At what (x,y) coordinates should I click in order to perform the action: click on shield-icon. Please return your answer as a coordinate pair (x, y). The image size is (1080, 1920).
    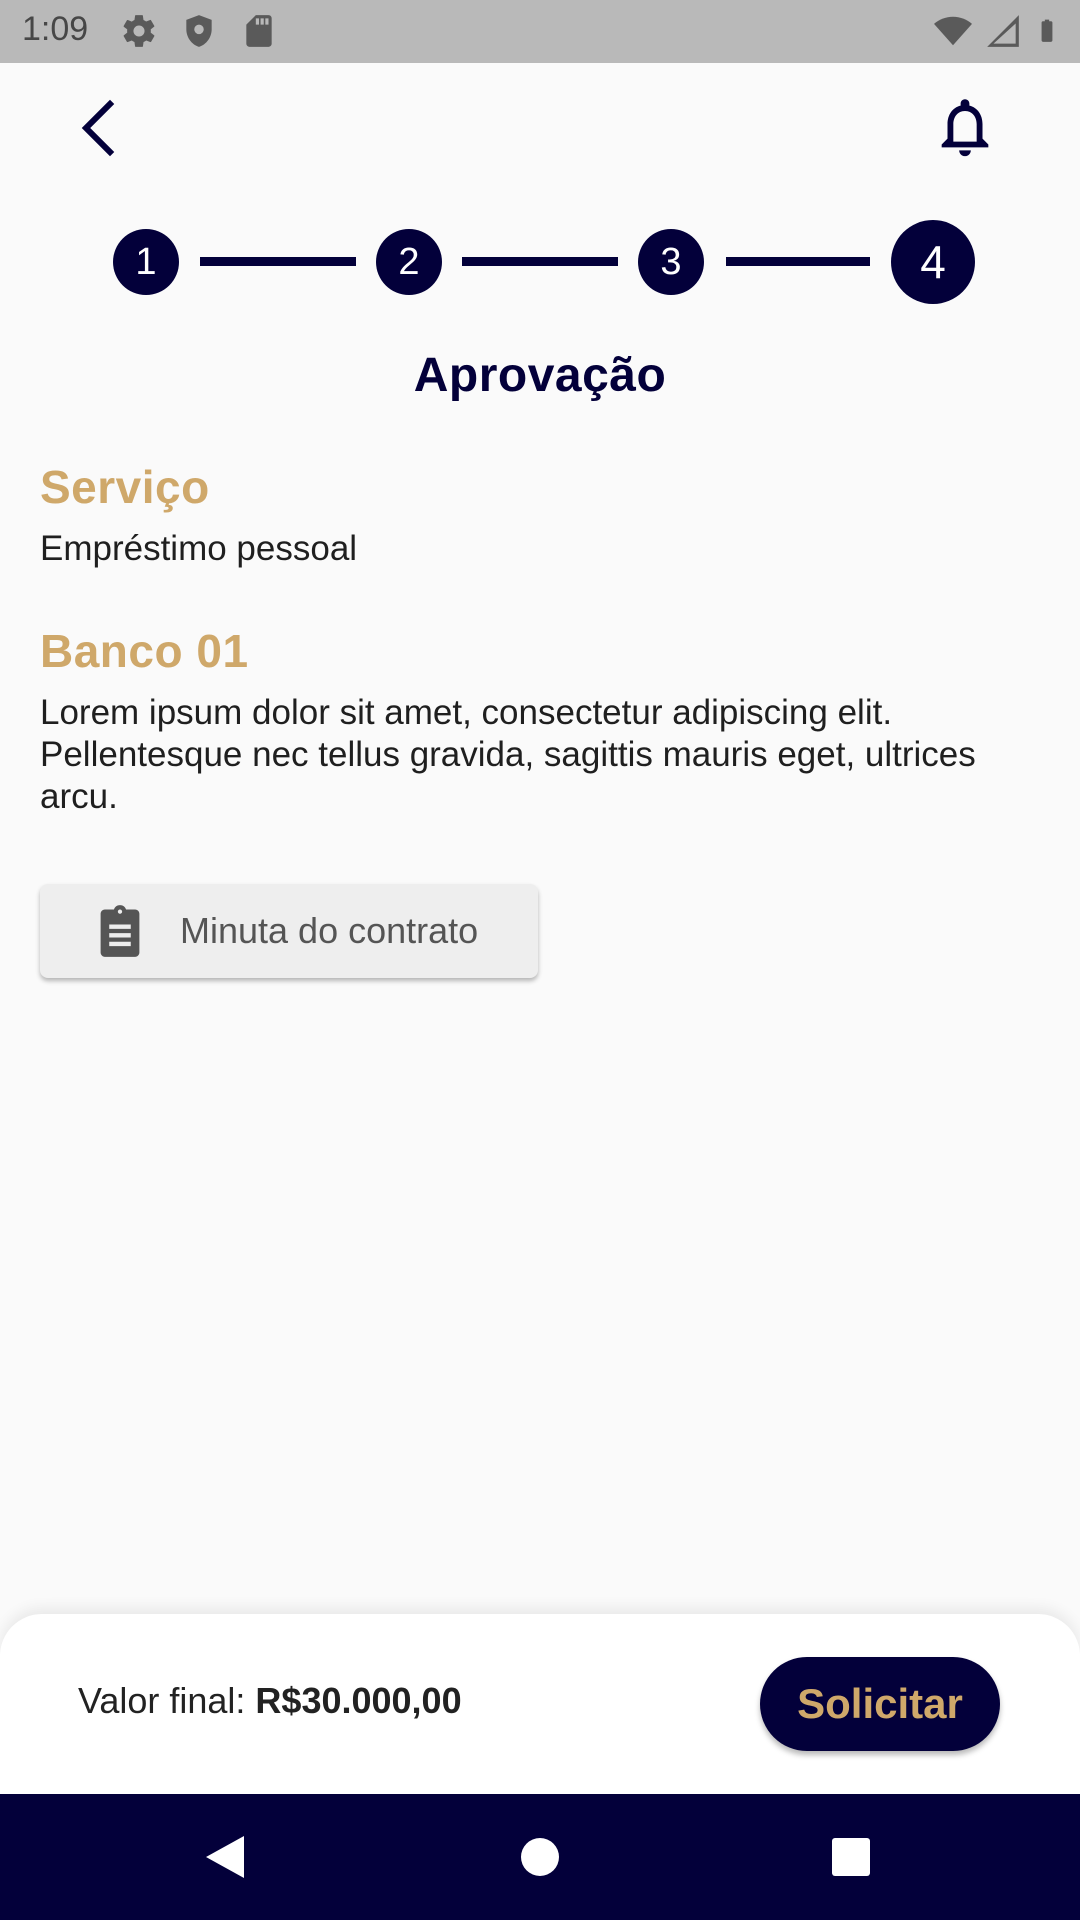
    Looking at the image, I should click on (199, 31).